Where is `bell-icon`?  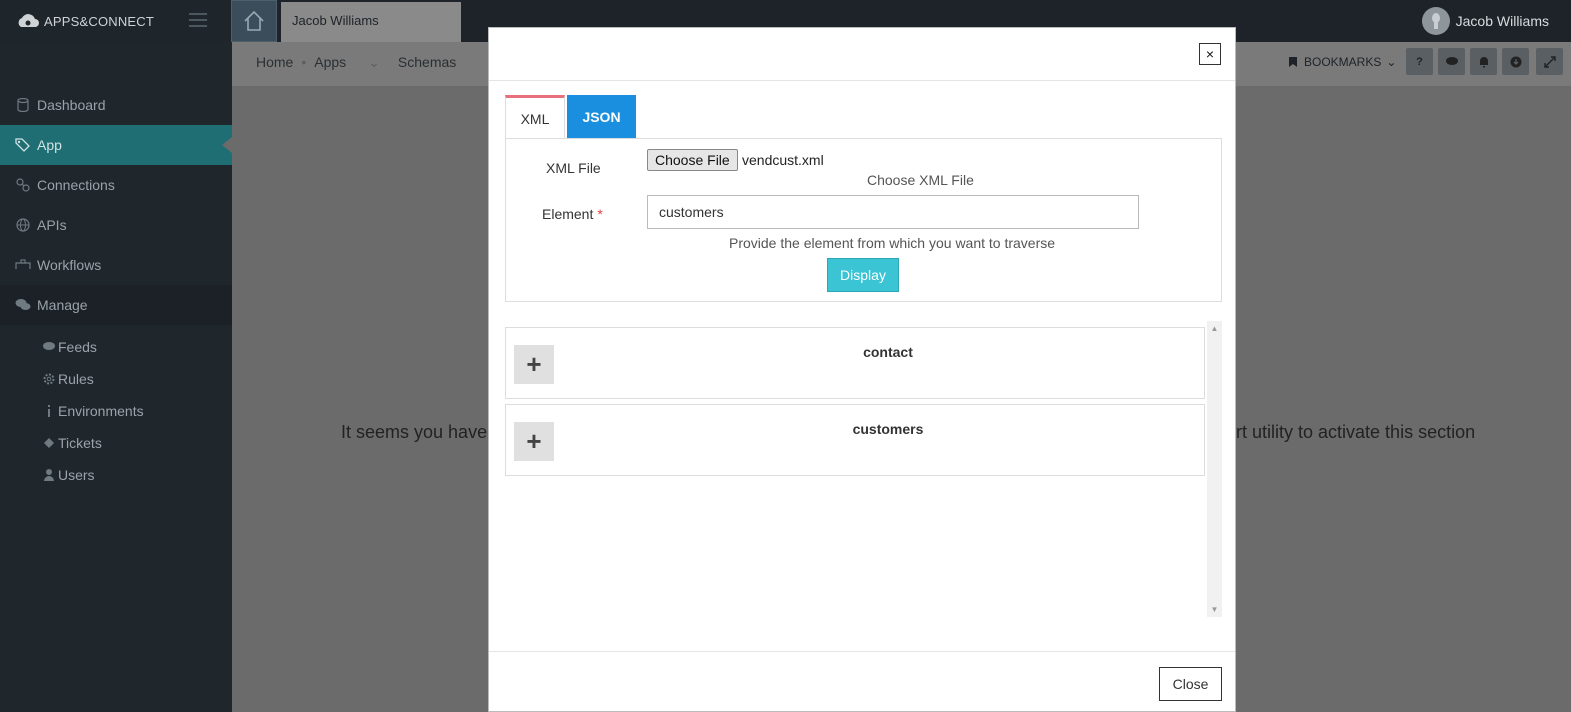
bell-icon is located at coordinates (1483, 61).